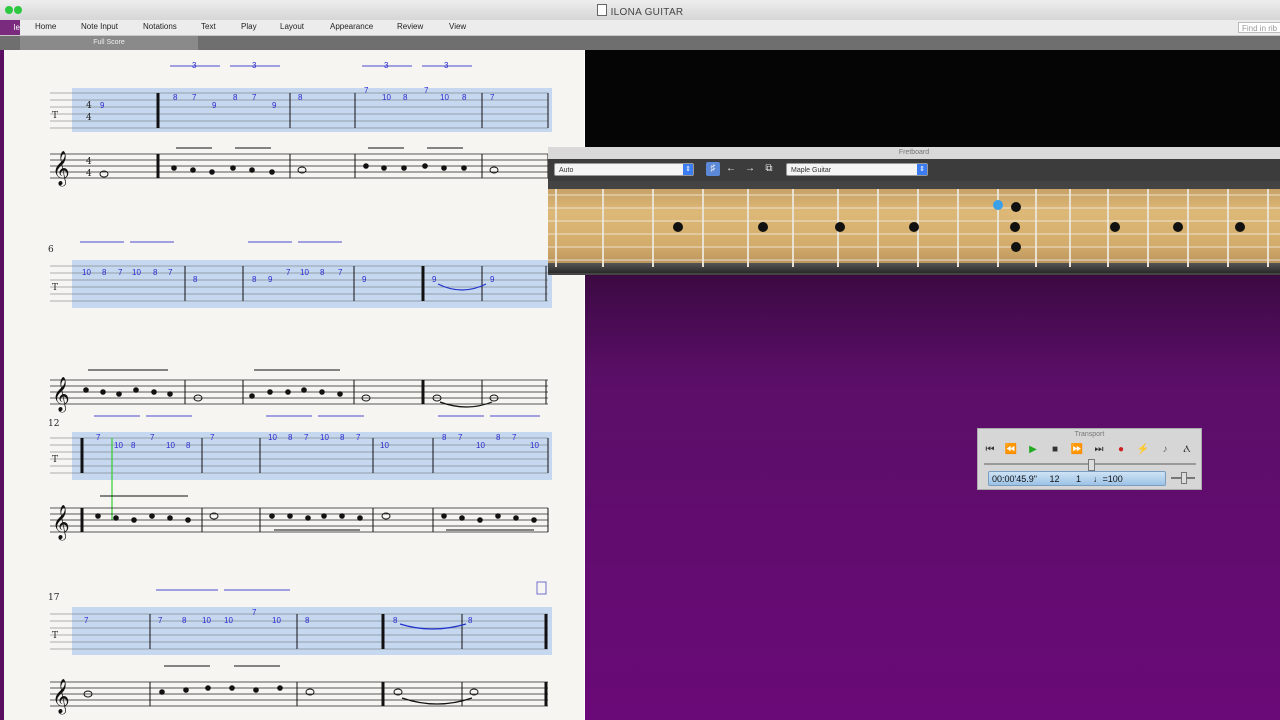 The width and height of the screenshot is (1280, 720). I want to click on tab-layout: Layout, so click(292, 26).